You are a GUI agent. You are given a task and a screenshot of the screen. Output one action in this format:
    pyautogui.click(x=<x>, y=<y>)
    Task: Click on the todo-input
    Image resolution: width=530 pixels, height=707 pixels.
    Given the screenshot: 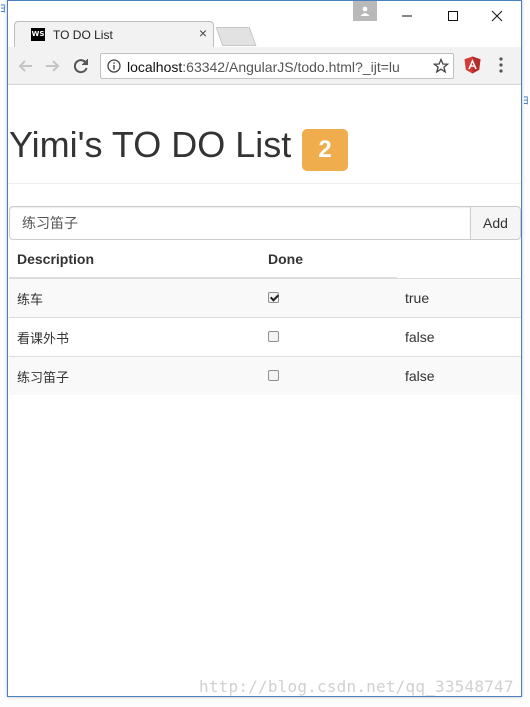 What is the action you would take?
    pyautogui.click(x=240, y=223)
    